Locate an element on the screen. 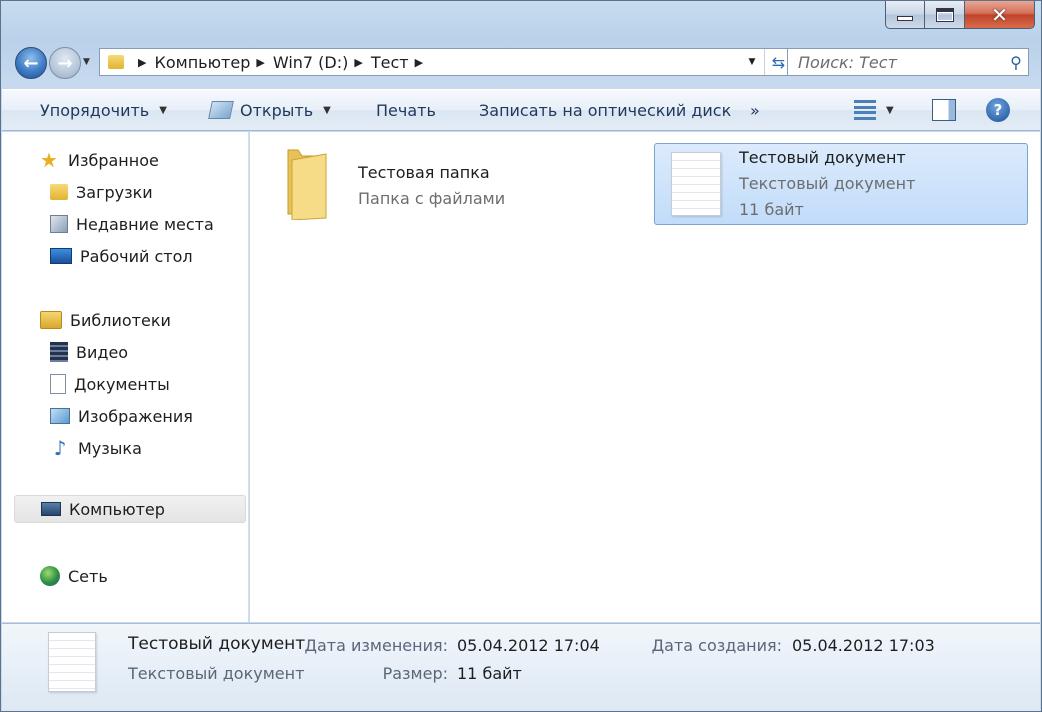  history-dropdown: ▼ is located at coordinates (86, 62).